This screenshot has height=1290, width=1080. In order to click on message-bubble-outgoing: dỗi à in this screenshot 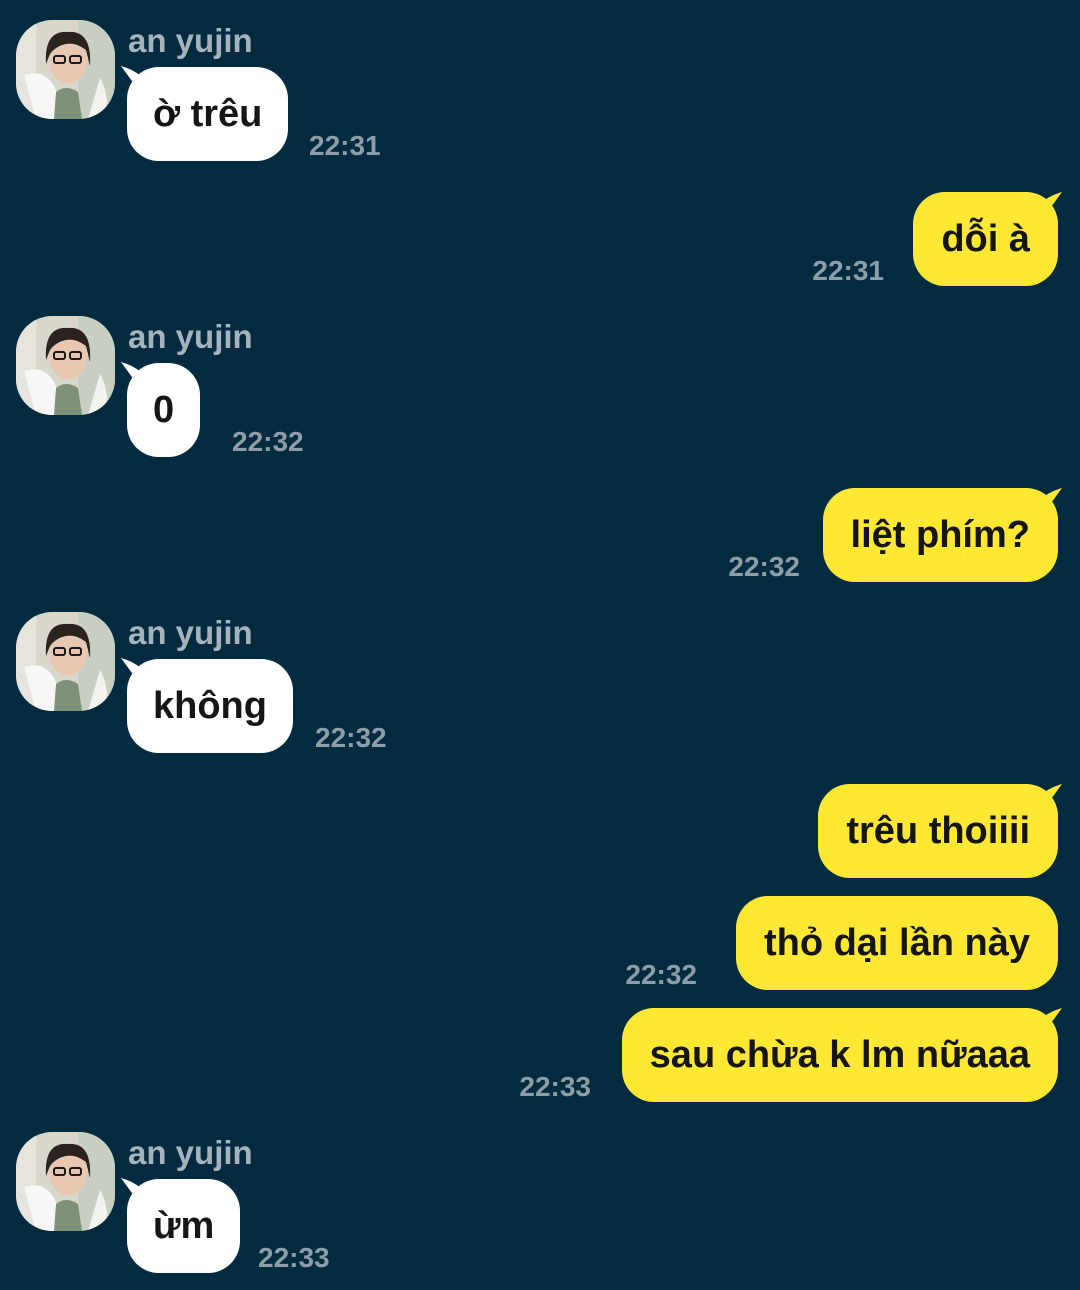, I will do `click(985, 239)`.